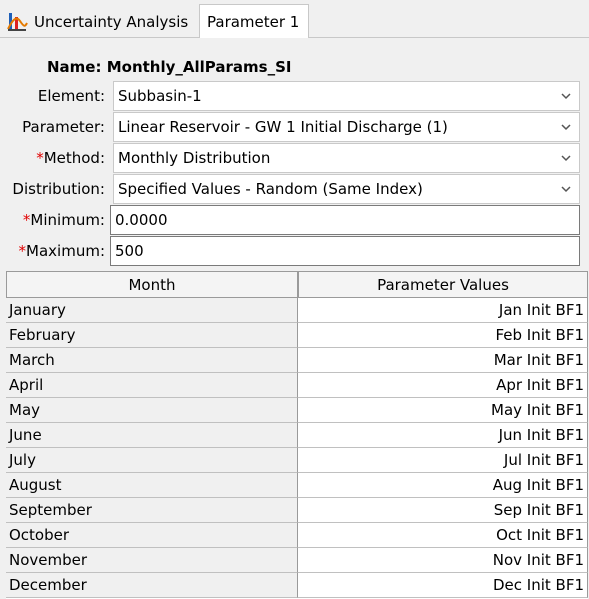 This screenshot has width=589, height=599. I want to click on table-header: Month Parameter Values, so click(297, 284).